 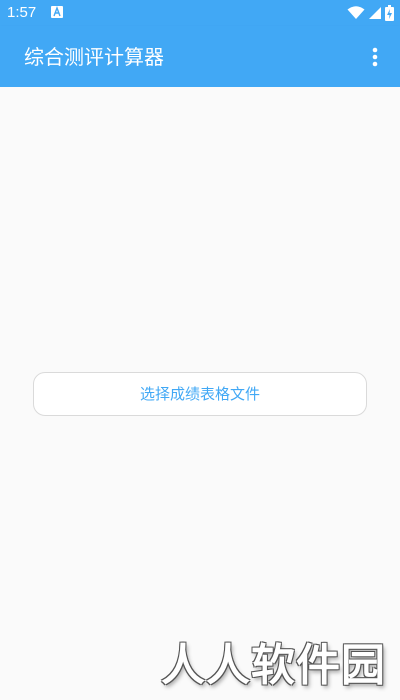 I want to click on overflow-menu-button, so click(x=375, y=57).